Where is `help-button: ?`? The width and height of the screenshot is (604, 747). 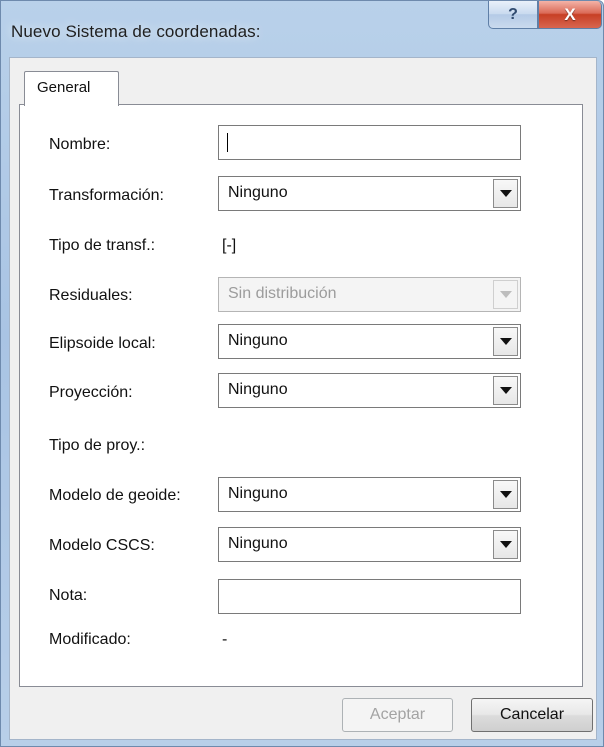
help-button: ? is located at coordinates (513, 15).